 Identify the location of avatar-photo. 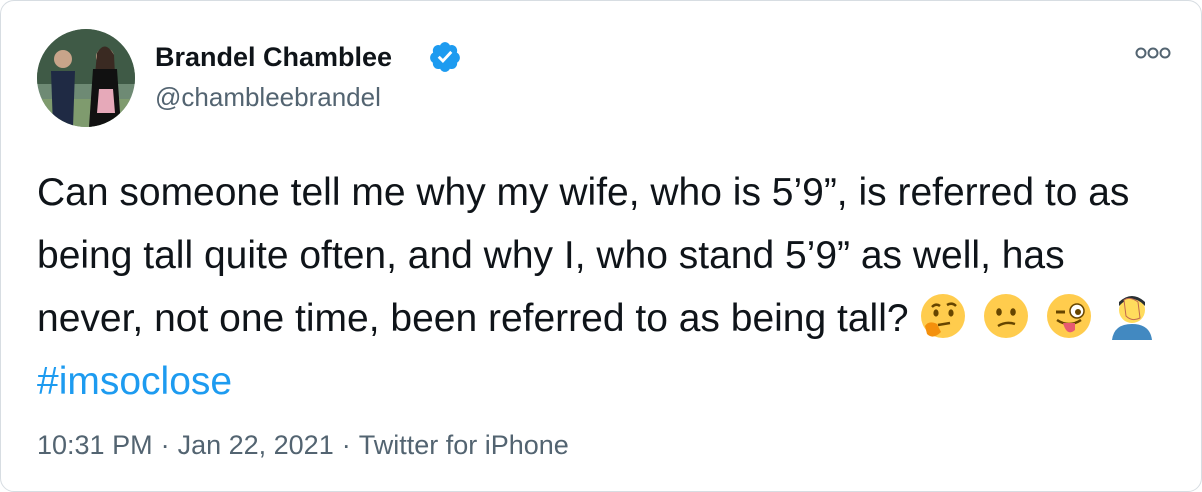
(86, 78).